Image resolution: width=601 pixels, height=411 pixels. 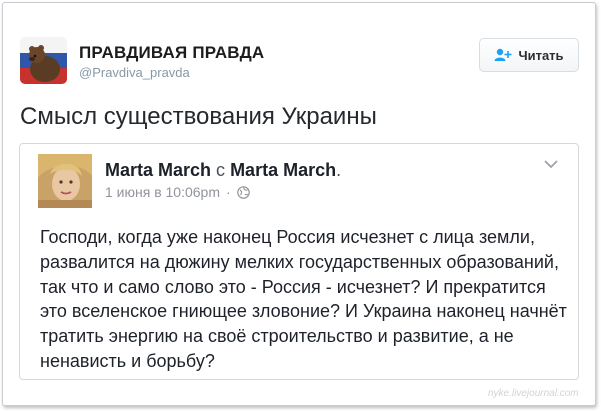 What do you see at coordinates (198, 116) in the screenshot?
I see `tweet-text: Смысл существования Украины` at bounding box center [198, 116].